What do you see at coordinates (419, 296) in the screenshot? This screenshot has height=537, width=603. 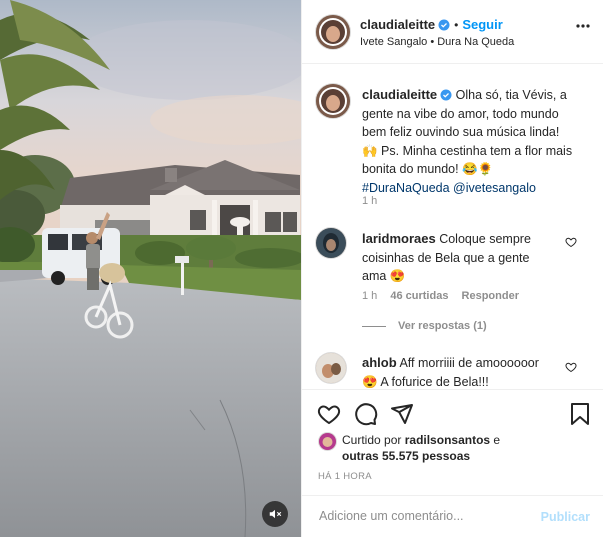 I see `comment-likes: 46 curtidas` at bounding box center [419, 296].